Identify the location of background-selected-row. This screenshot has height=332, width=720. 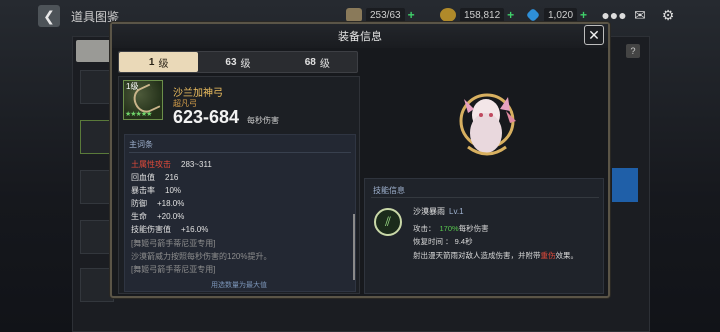
(625, 185).